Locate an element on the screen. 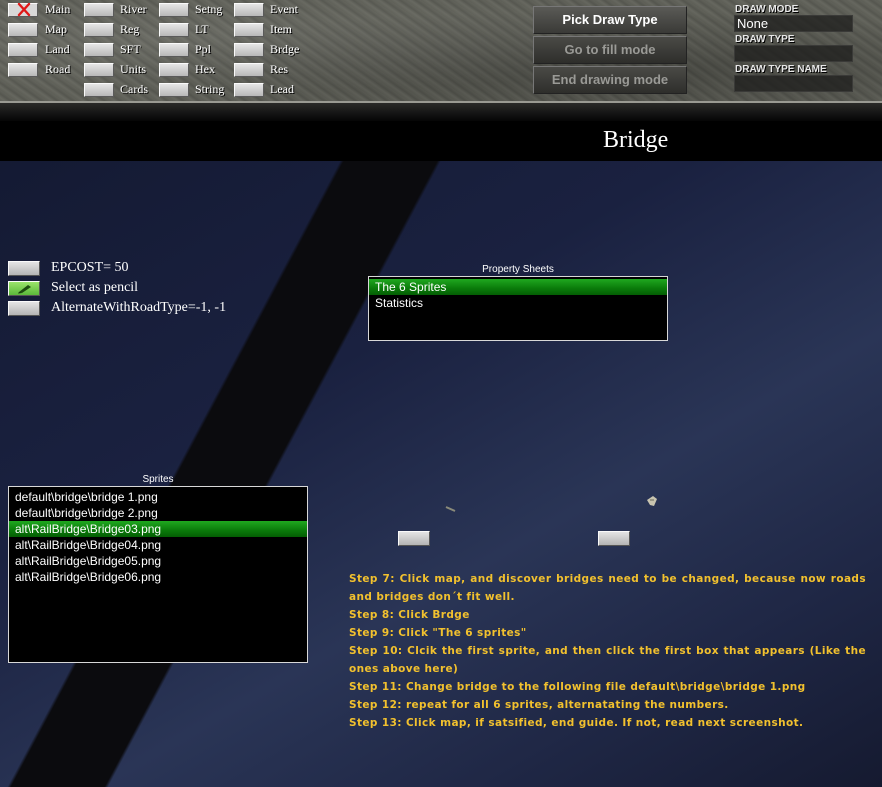 The height and width of the screenshot is (787, 882). lead-label: Lead is located at coordinates (282, 89).